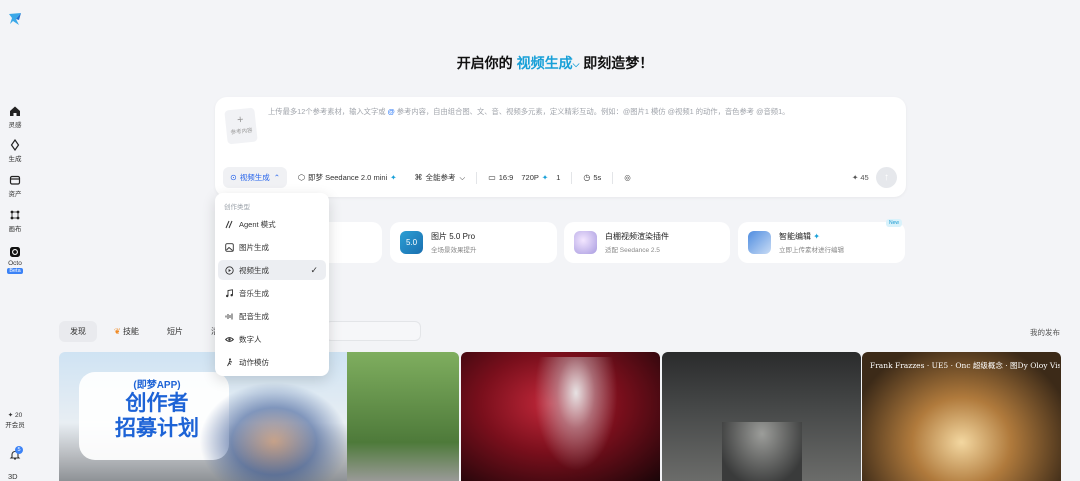 This screenshot has width=1080, height=481. I want to click on tab-shorts: 短片, so click(175, 331).